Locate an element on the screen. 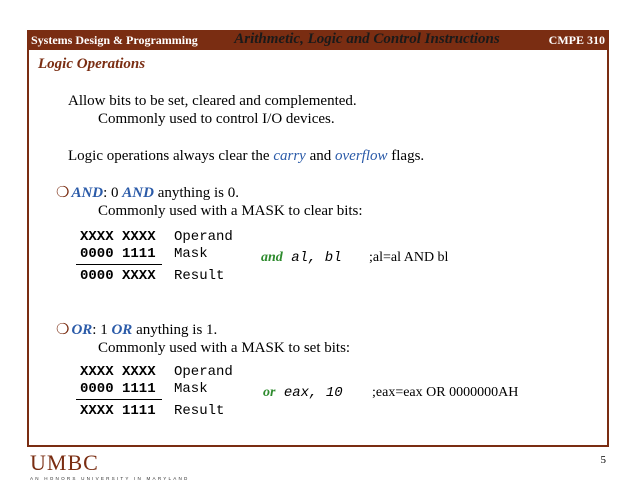  or-result-bits: XXXX 1111 is located at coordinates (118, 411).